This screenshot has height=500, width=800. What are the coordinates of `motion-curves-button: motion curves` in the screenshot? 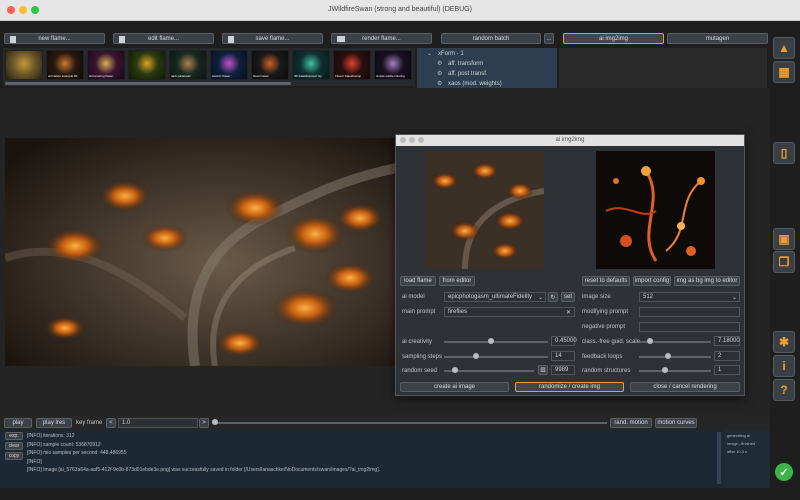 It's located at (676, 423).